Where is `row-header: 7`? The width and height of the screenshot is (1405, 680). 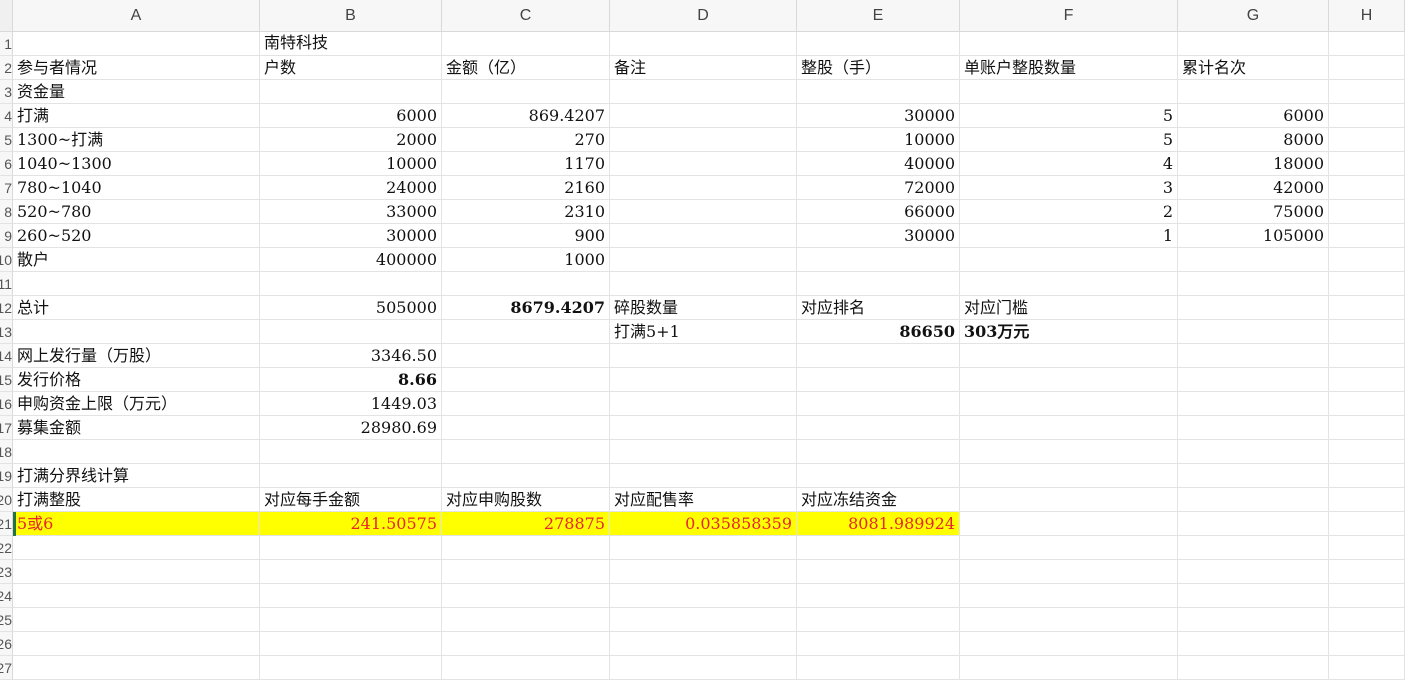
row-header: 7 is located at coordinates (6, 188).